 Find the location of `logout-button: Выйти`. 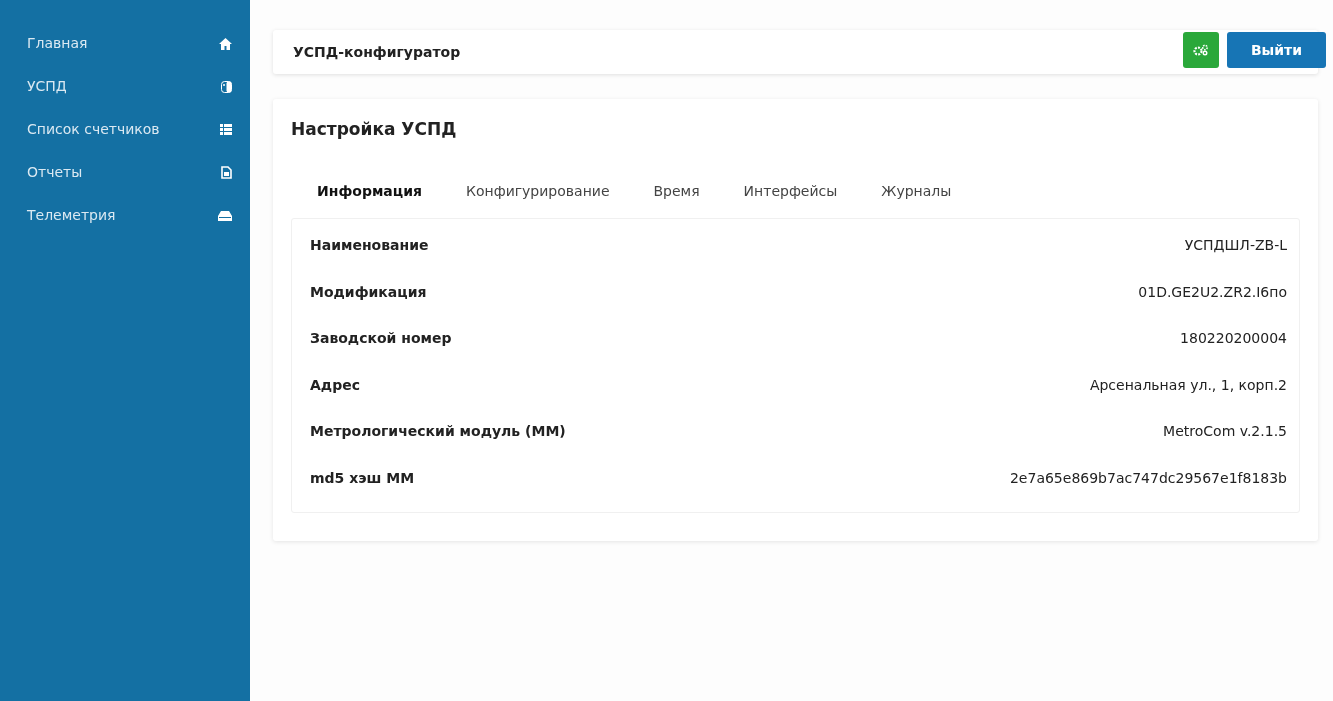

logout-button: Выйти is located at coordinates (1276, 50).